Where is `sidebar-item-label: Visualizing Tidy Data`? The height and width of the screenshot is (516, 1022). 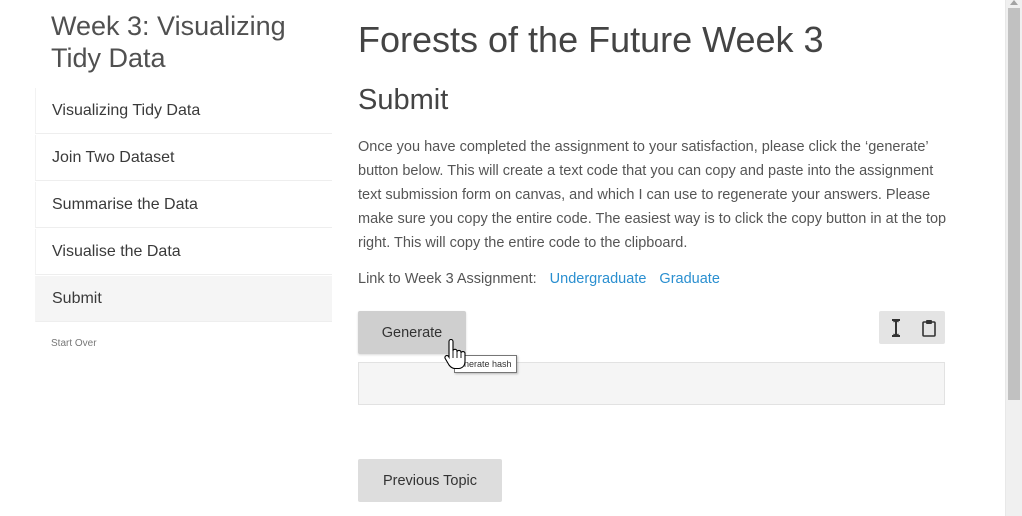
sidebar-item-label: Visualizing Tidy Data is located at coordinates (126, 110).